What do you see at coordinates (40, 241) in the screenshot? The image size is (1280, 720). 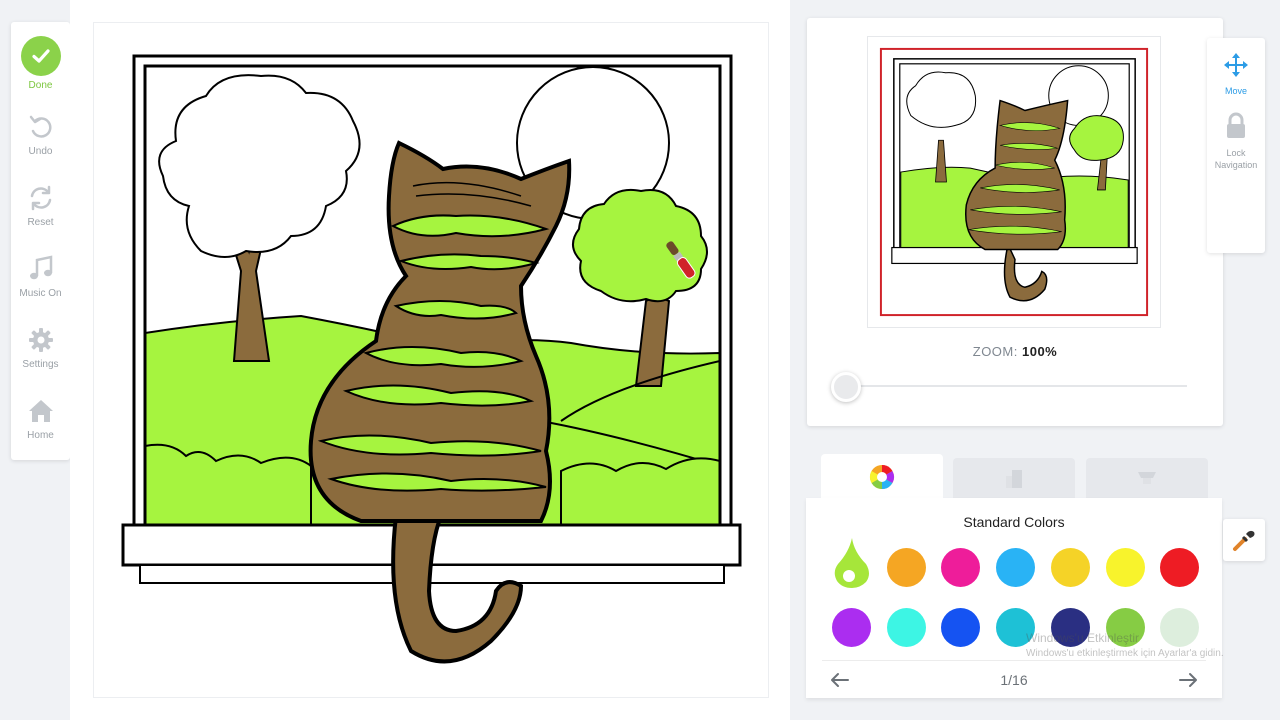 I see `left-toolbar: Done Undo Reset Music On Settings Home` at bounding box center [40, 241].